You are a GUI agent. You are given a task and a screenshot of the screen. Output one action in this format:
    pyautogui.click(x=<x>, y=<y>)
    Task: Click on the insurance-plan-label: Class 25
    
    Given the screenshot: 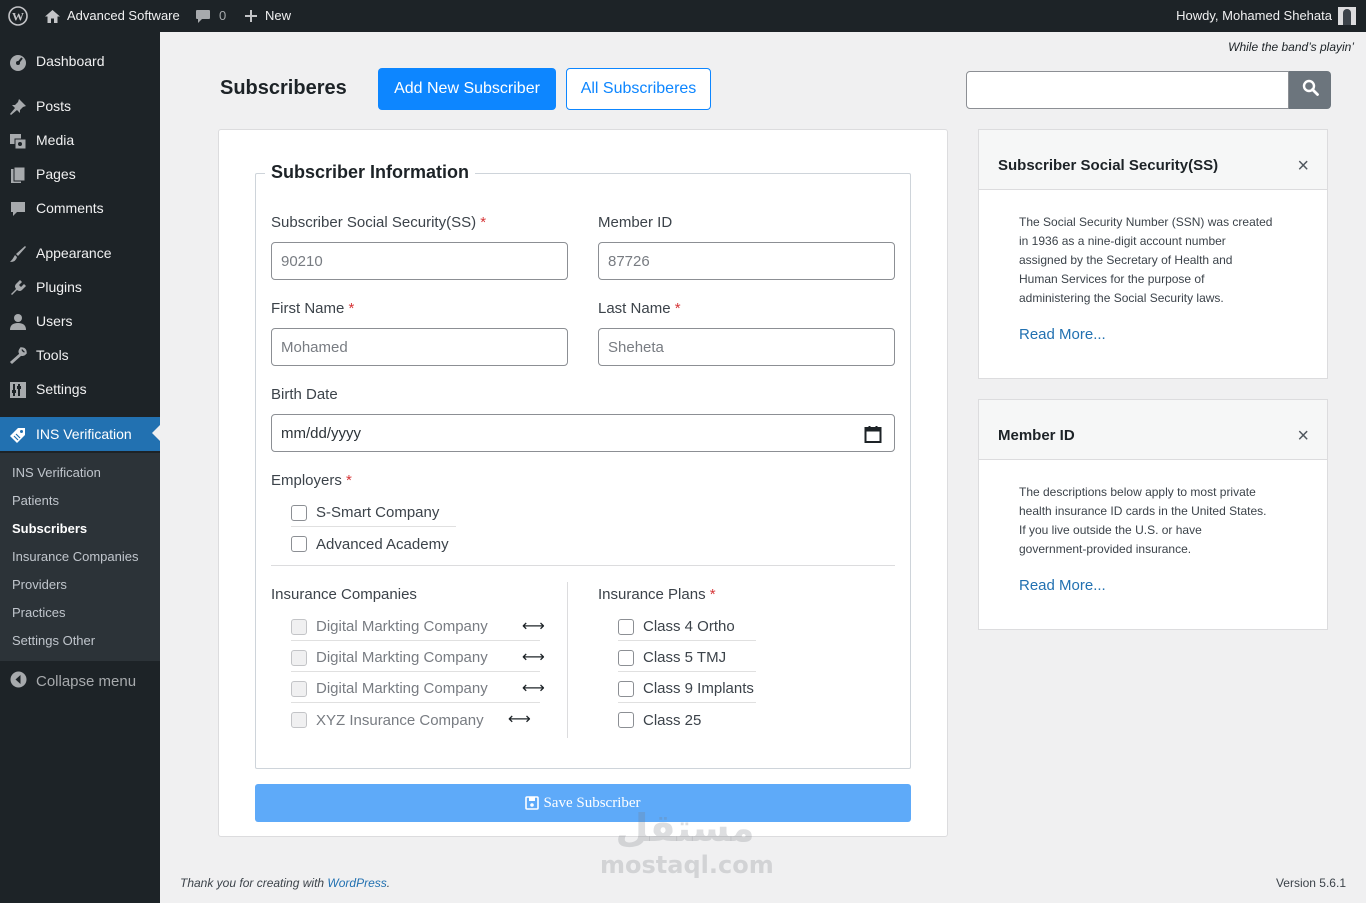 What is the action you would take?
    pyautogui.click(x=672, y=720)
    